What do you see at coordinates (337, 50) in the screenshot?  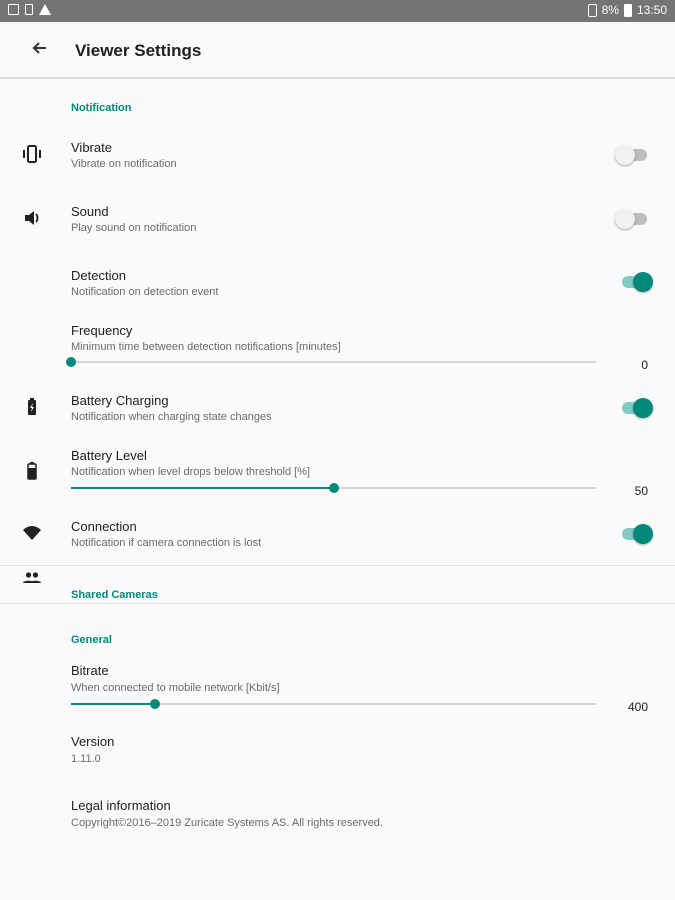 I see `app-bar: Viewer Settings` at bounding box center [337, 50].